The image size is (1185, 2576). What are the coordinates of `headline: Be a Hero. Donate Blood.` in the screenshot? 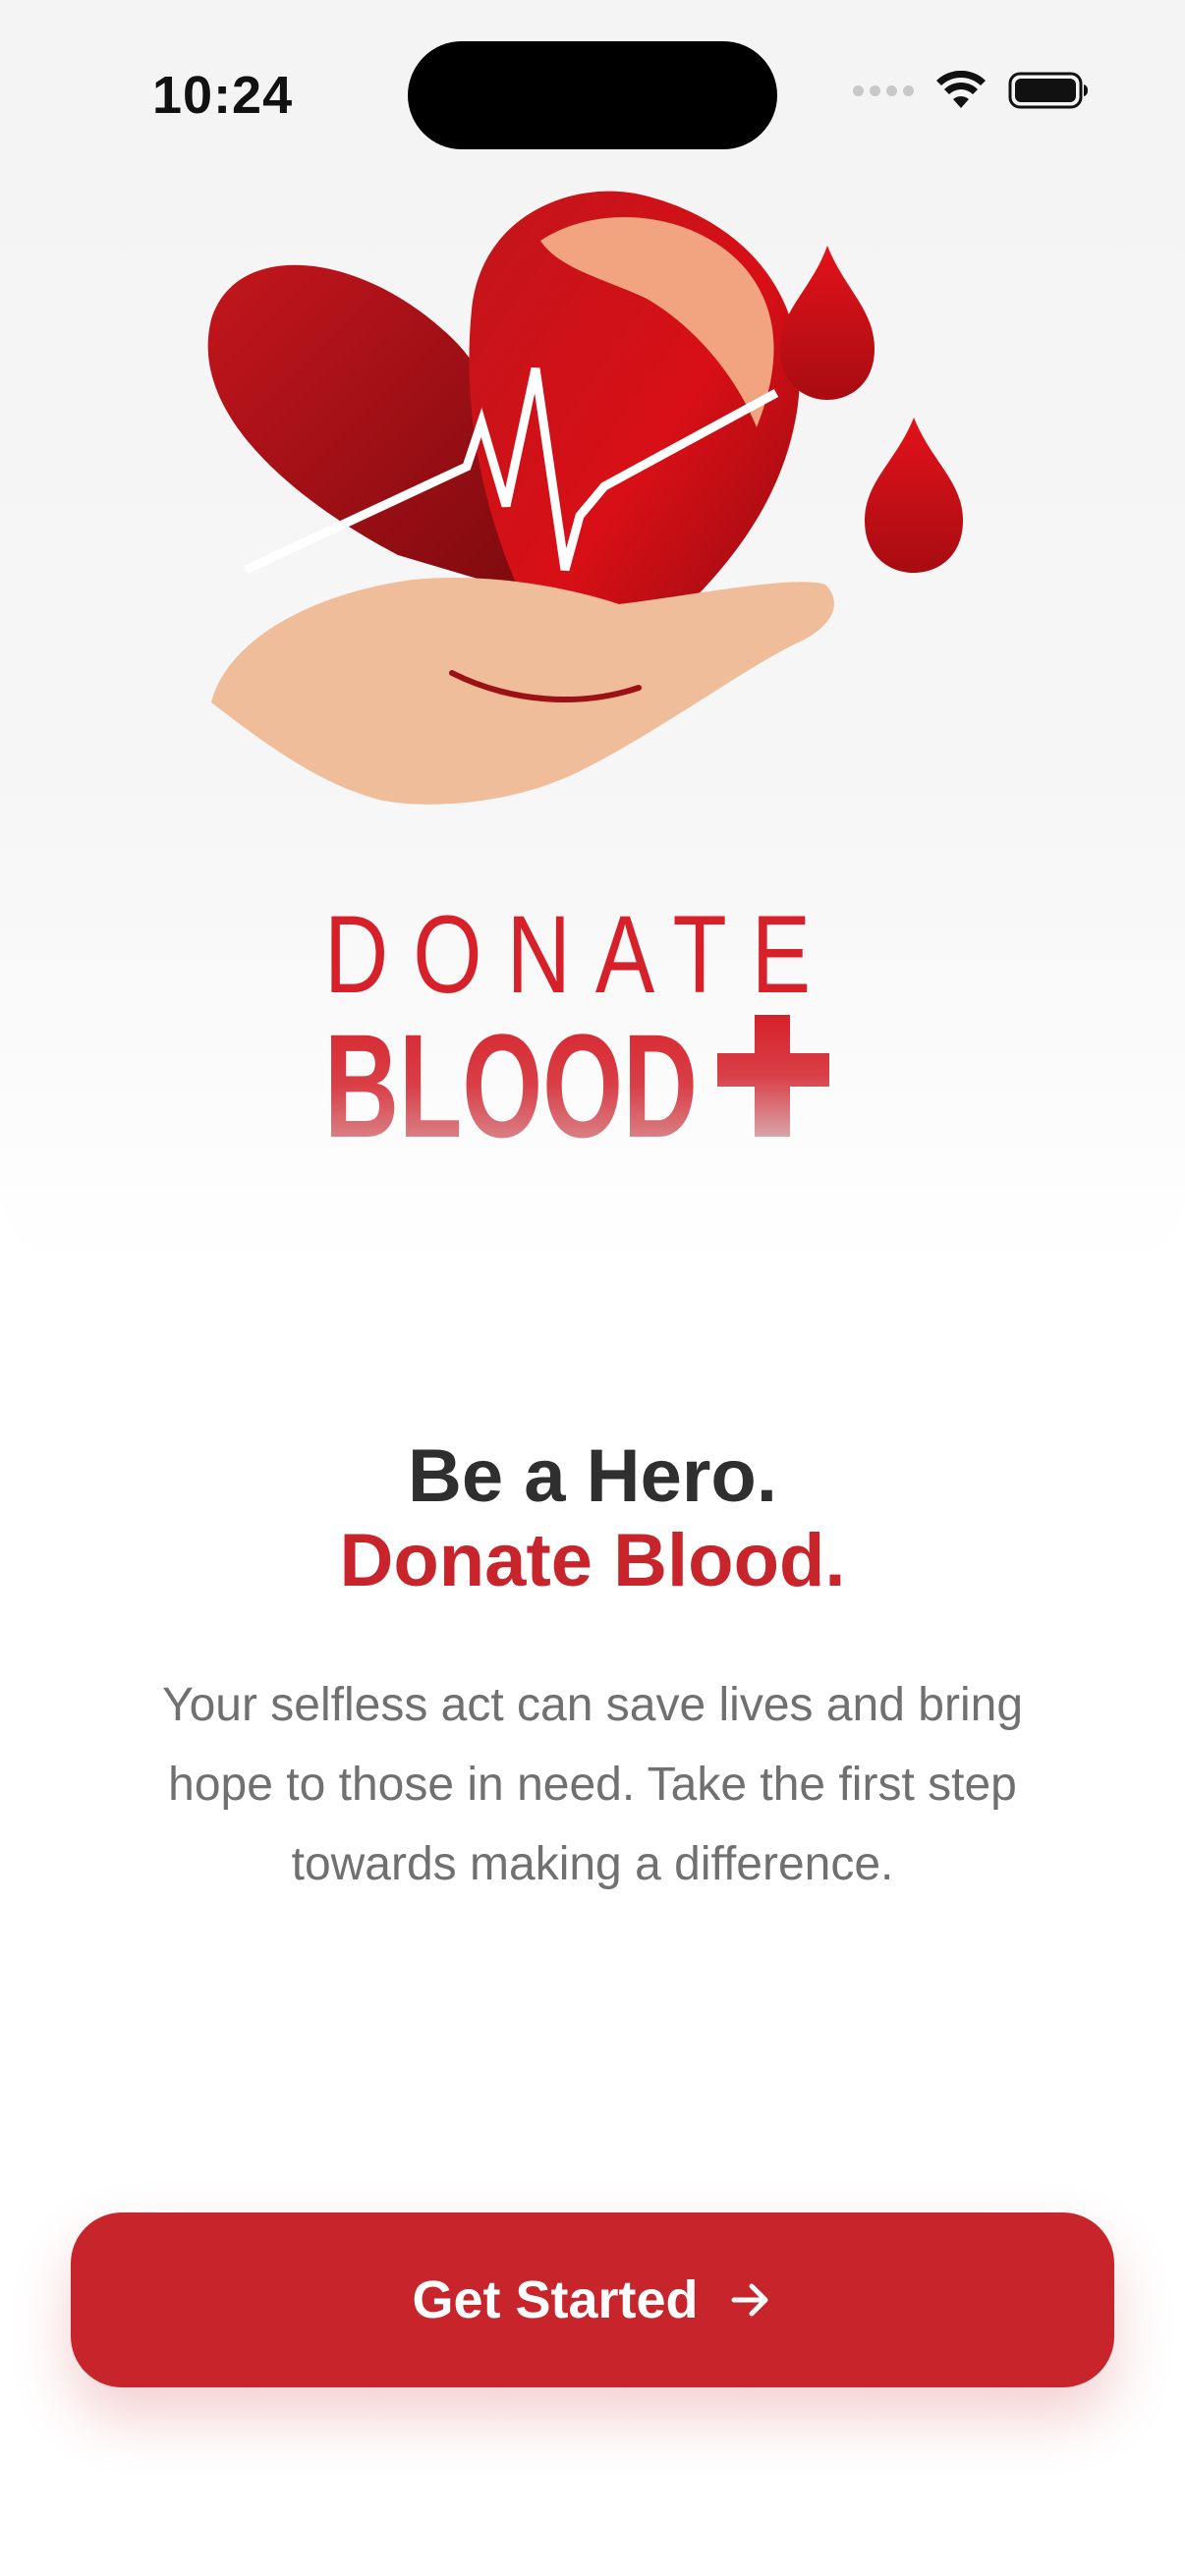 It's located at (592, 1518).